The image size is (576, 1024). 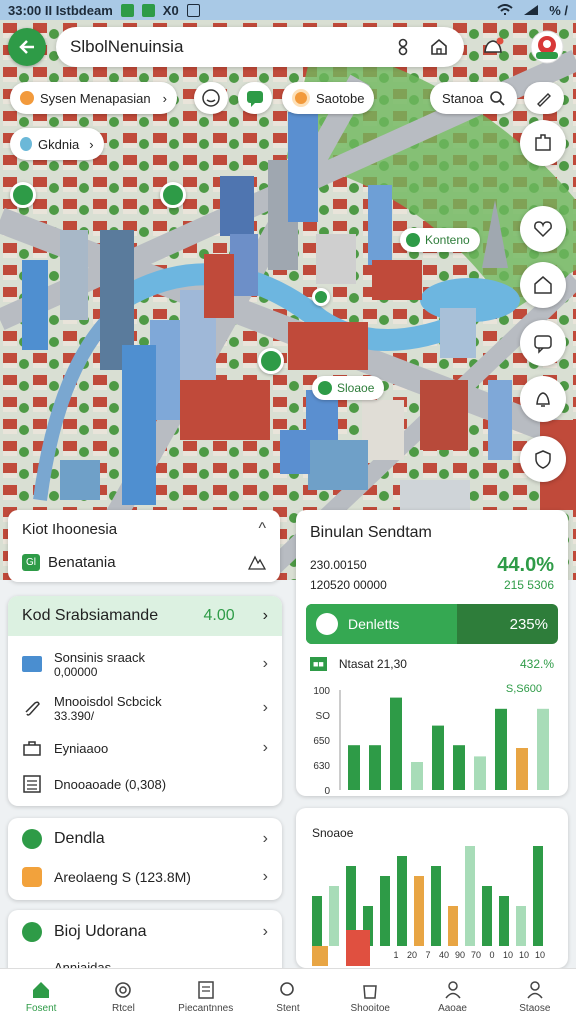 What do you see at coordinates (535, 996) in the screenshot?
I see `nav-profile: Staose` at bounding box center [535, 996].